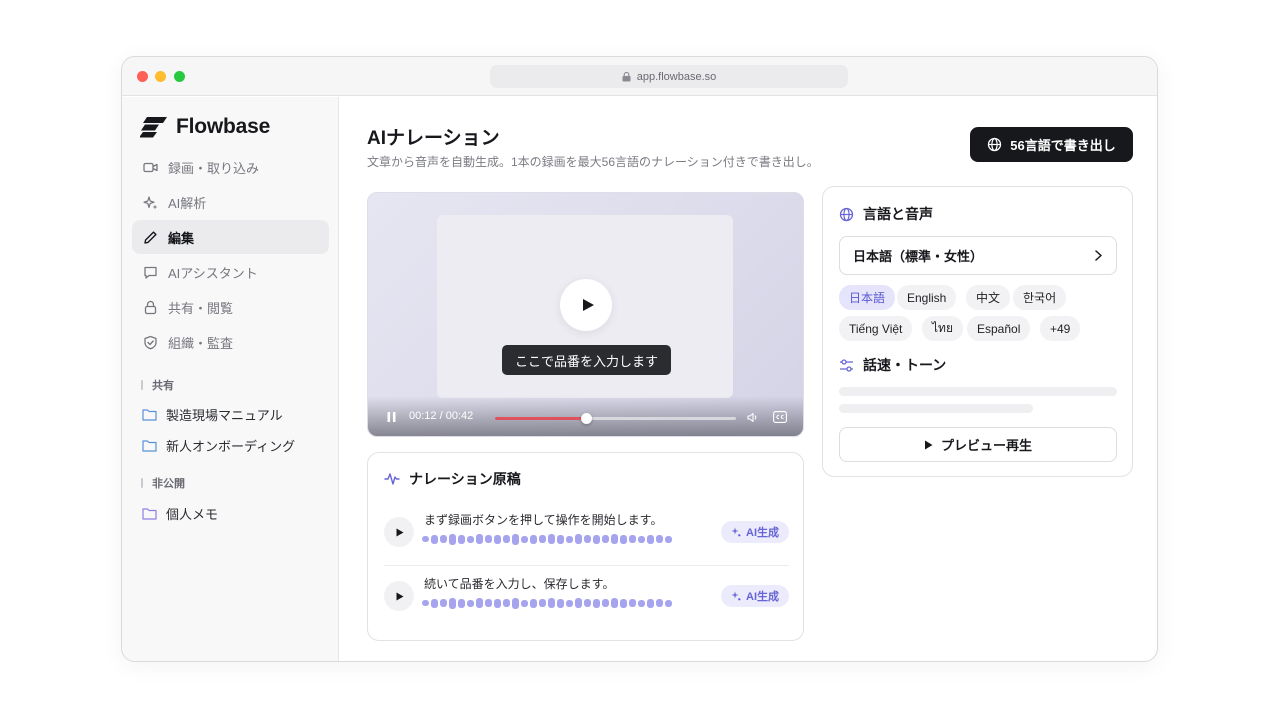 The image size is (1280, 720). What do you see at coordinates (163, 483) in the screenshot?
I see `private-section-label: 非公開` at bounding box center [163, 483].